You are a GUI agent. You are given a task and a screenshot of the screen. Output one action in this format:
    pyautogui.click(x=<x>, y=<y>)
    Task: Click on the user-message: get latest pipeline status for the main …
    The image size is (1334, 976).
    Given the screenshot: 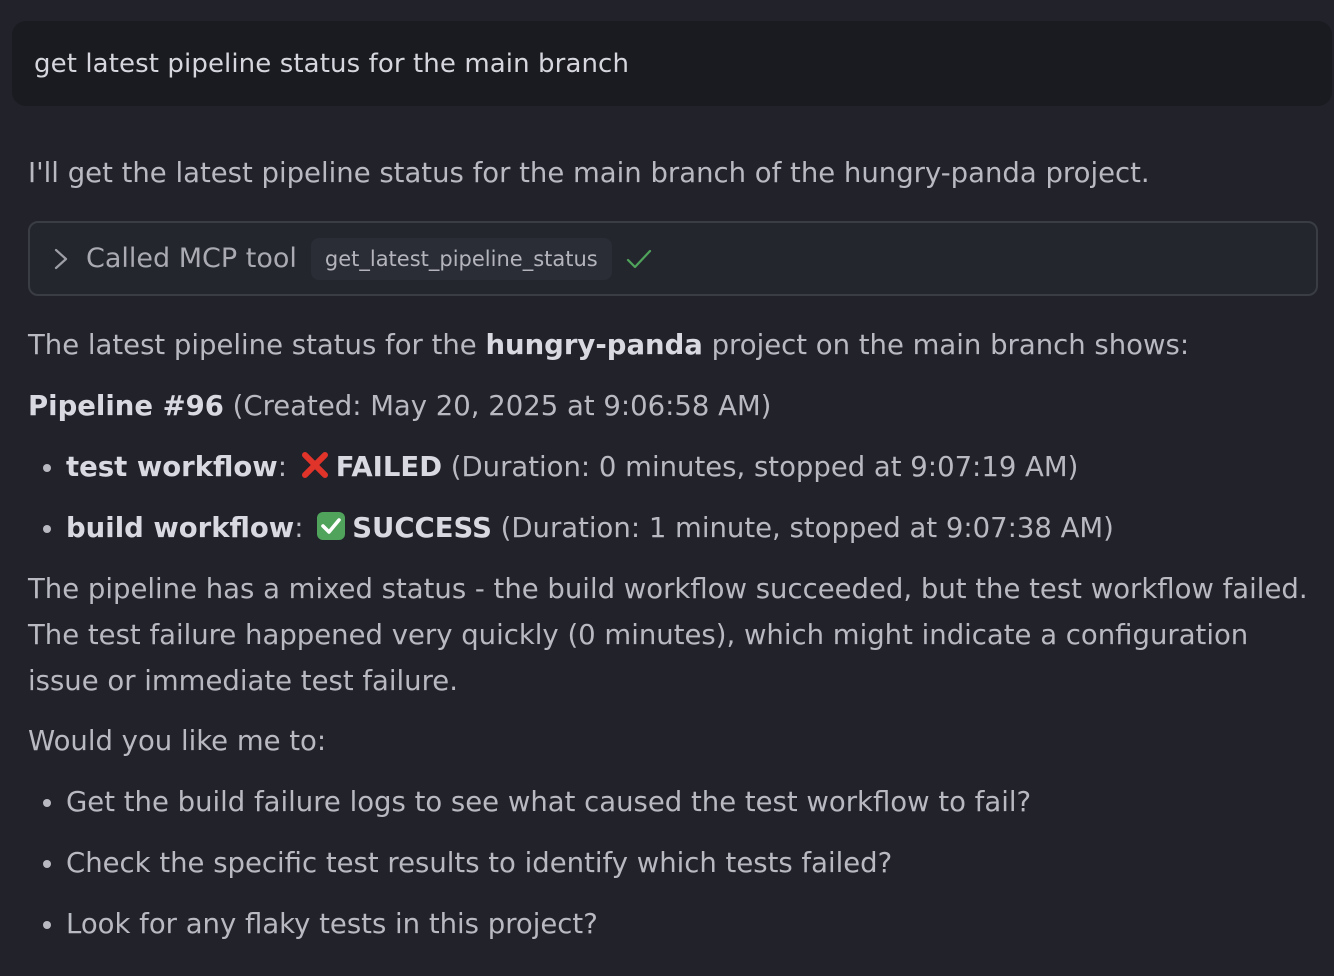 What is the action you would take?
    pyautogui.click(x=672, y=63)
    